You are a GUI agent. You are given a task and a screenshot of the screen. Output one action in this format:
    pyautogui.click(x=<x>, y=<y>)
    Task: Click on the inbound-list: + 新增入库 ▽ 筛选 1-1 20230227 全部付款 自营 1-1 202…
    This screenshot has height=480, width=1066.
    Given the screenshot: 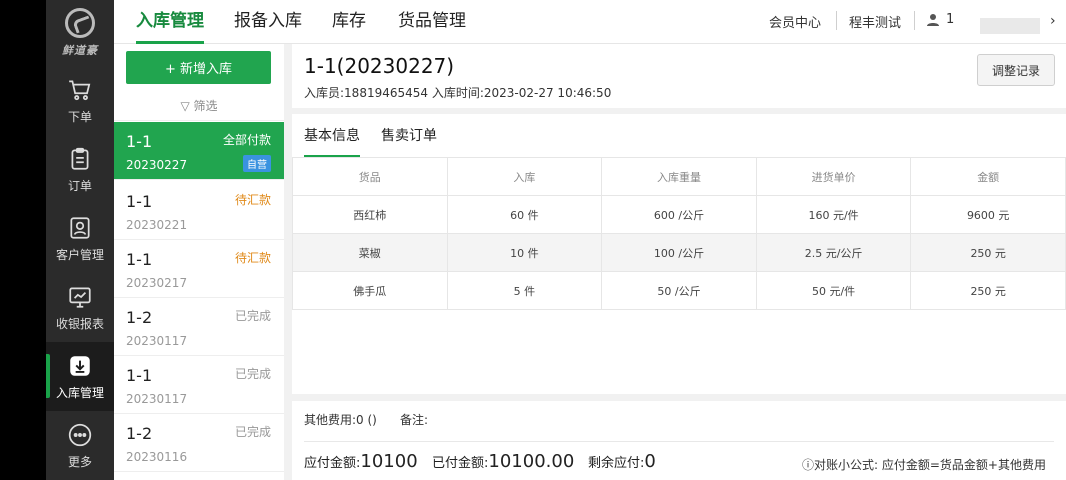 What is the action you would take?
    pyautogui.click(x=199, y=262)
    